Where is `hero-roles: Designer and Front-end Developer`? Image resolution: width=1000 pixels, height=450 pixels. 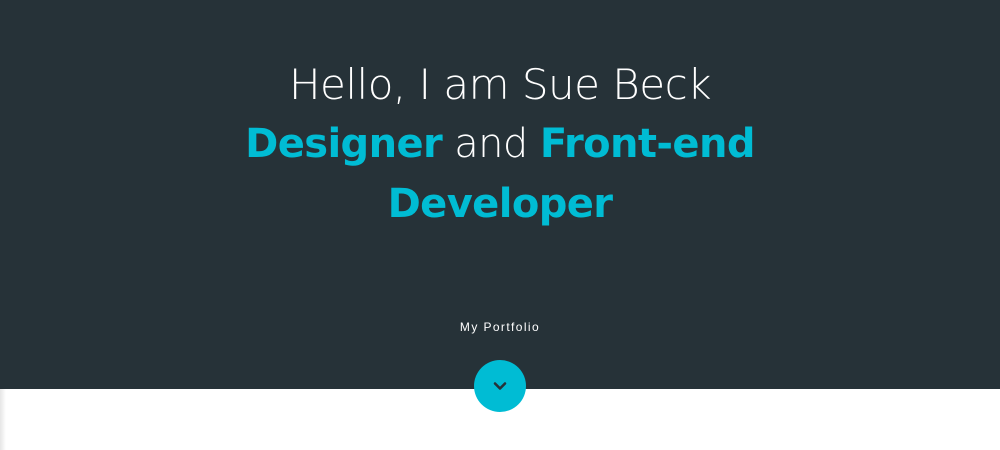
hero-roles: Designer and Front-end Developer is located at coordinates (500, 174).